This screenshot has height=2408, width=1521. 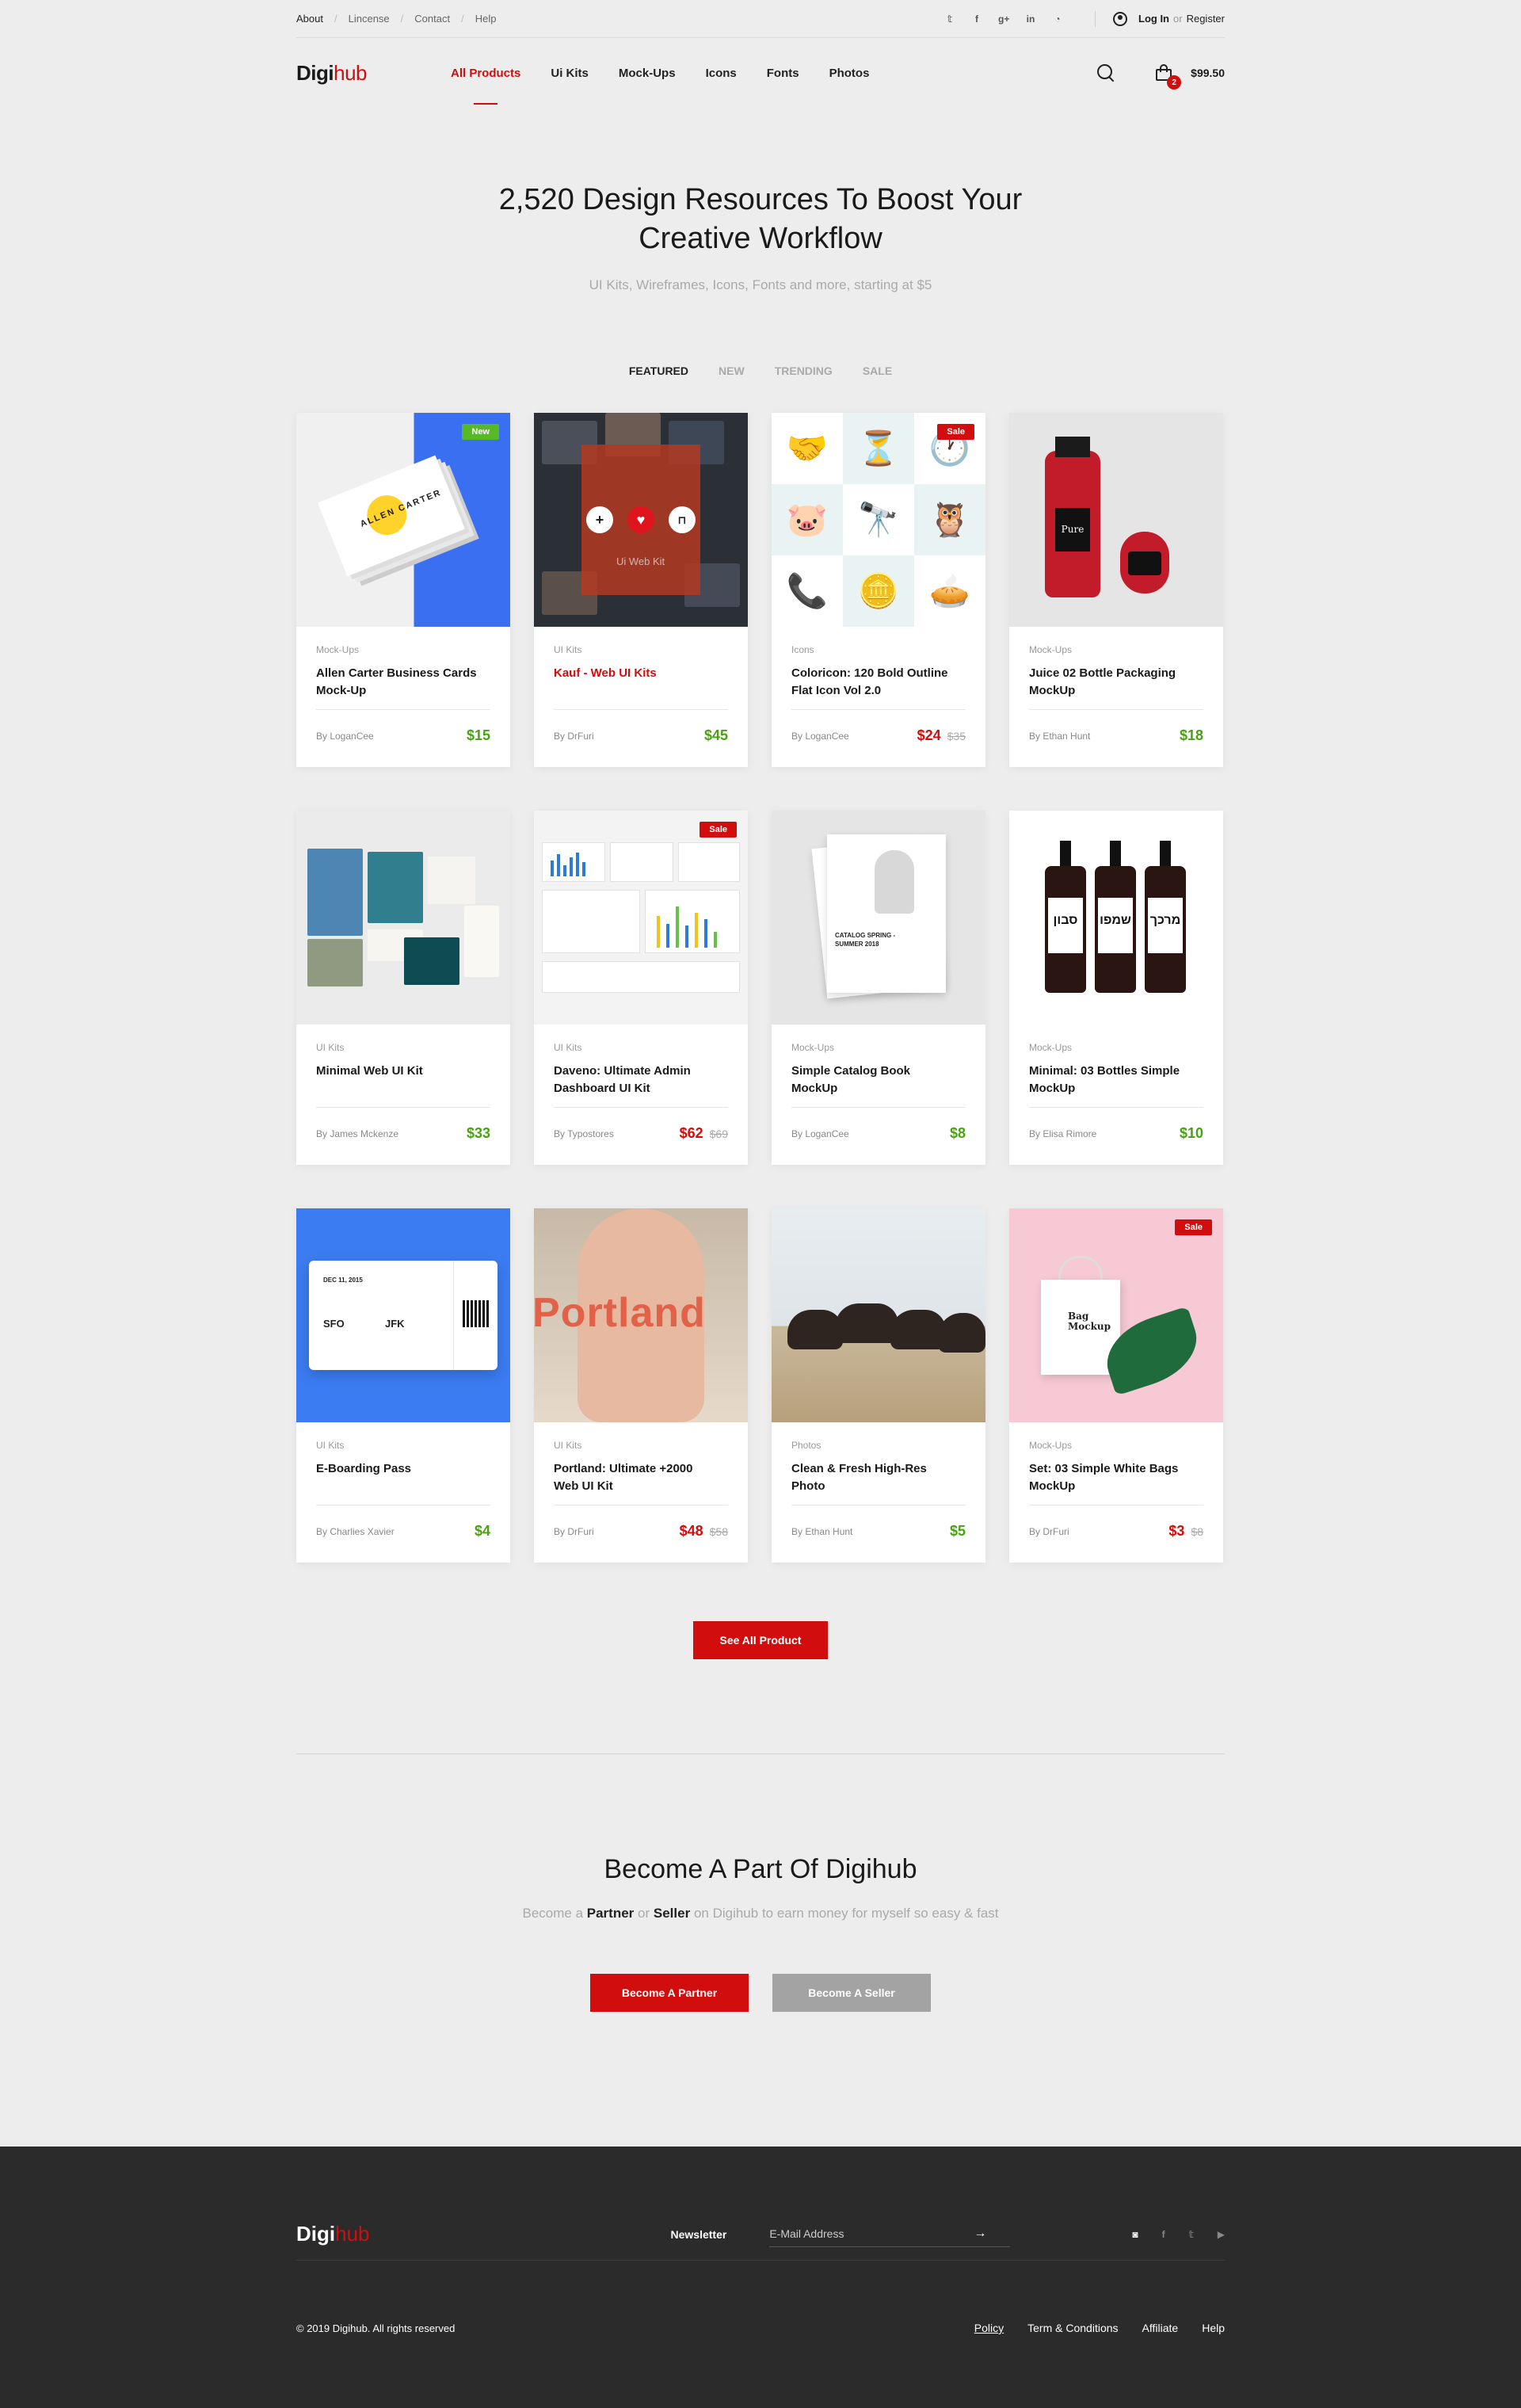 What do you see at coordinates (1112, 682) in the screenshot?
I see `product-title: Juice 02 Bottle Packaging MockUp` at bounding box center [1112, 682].